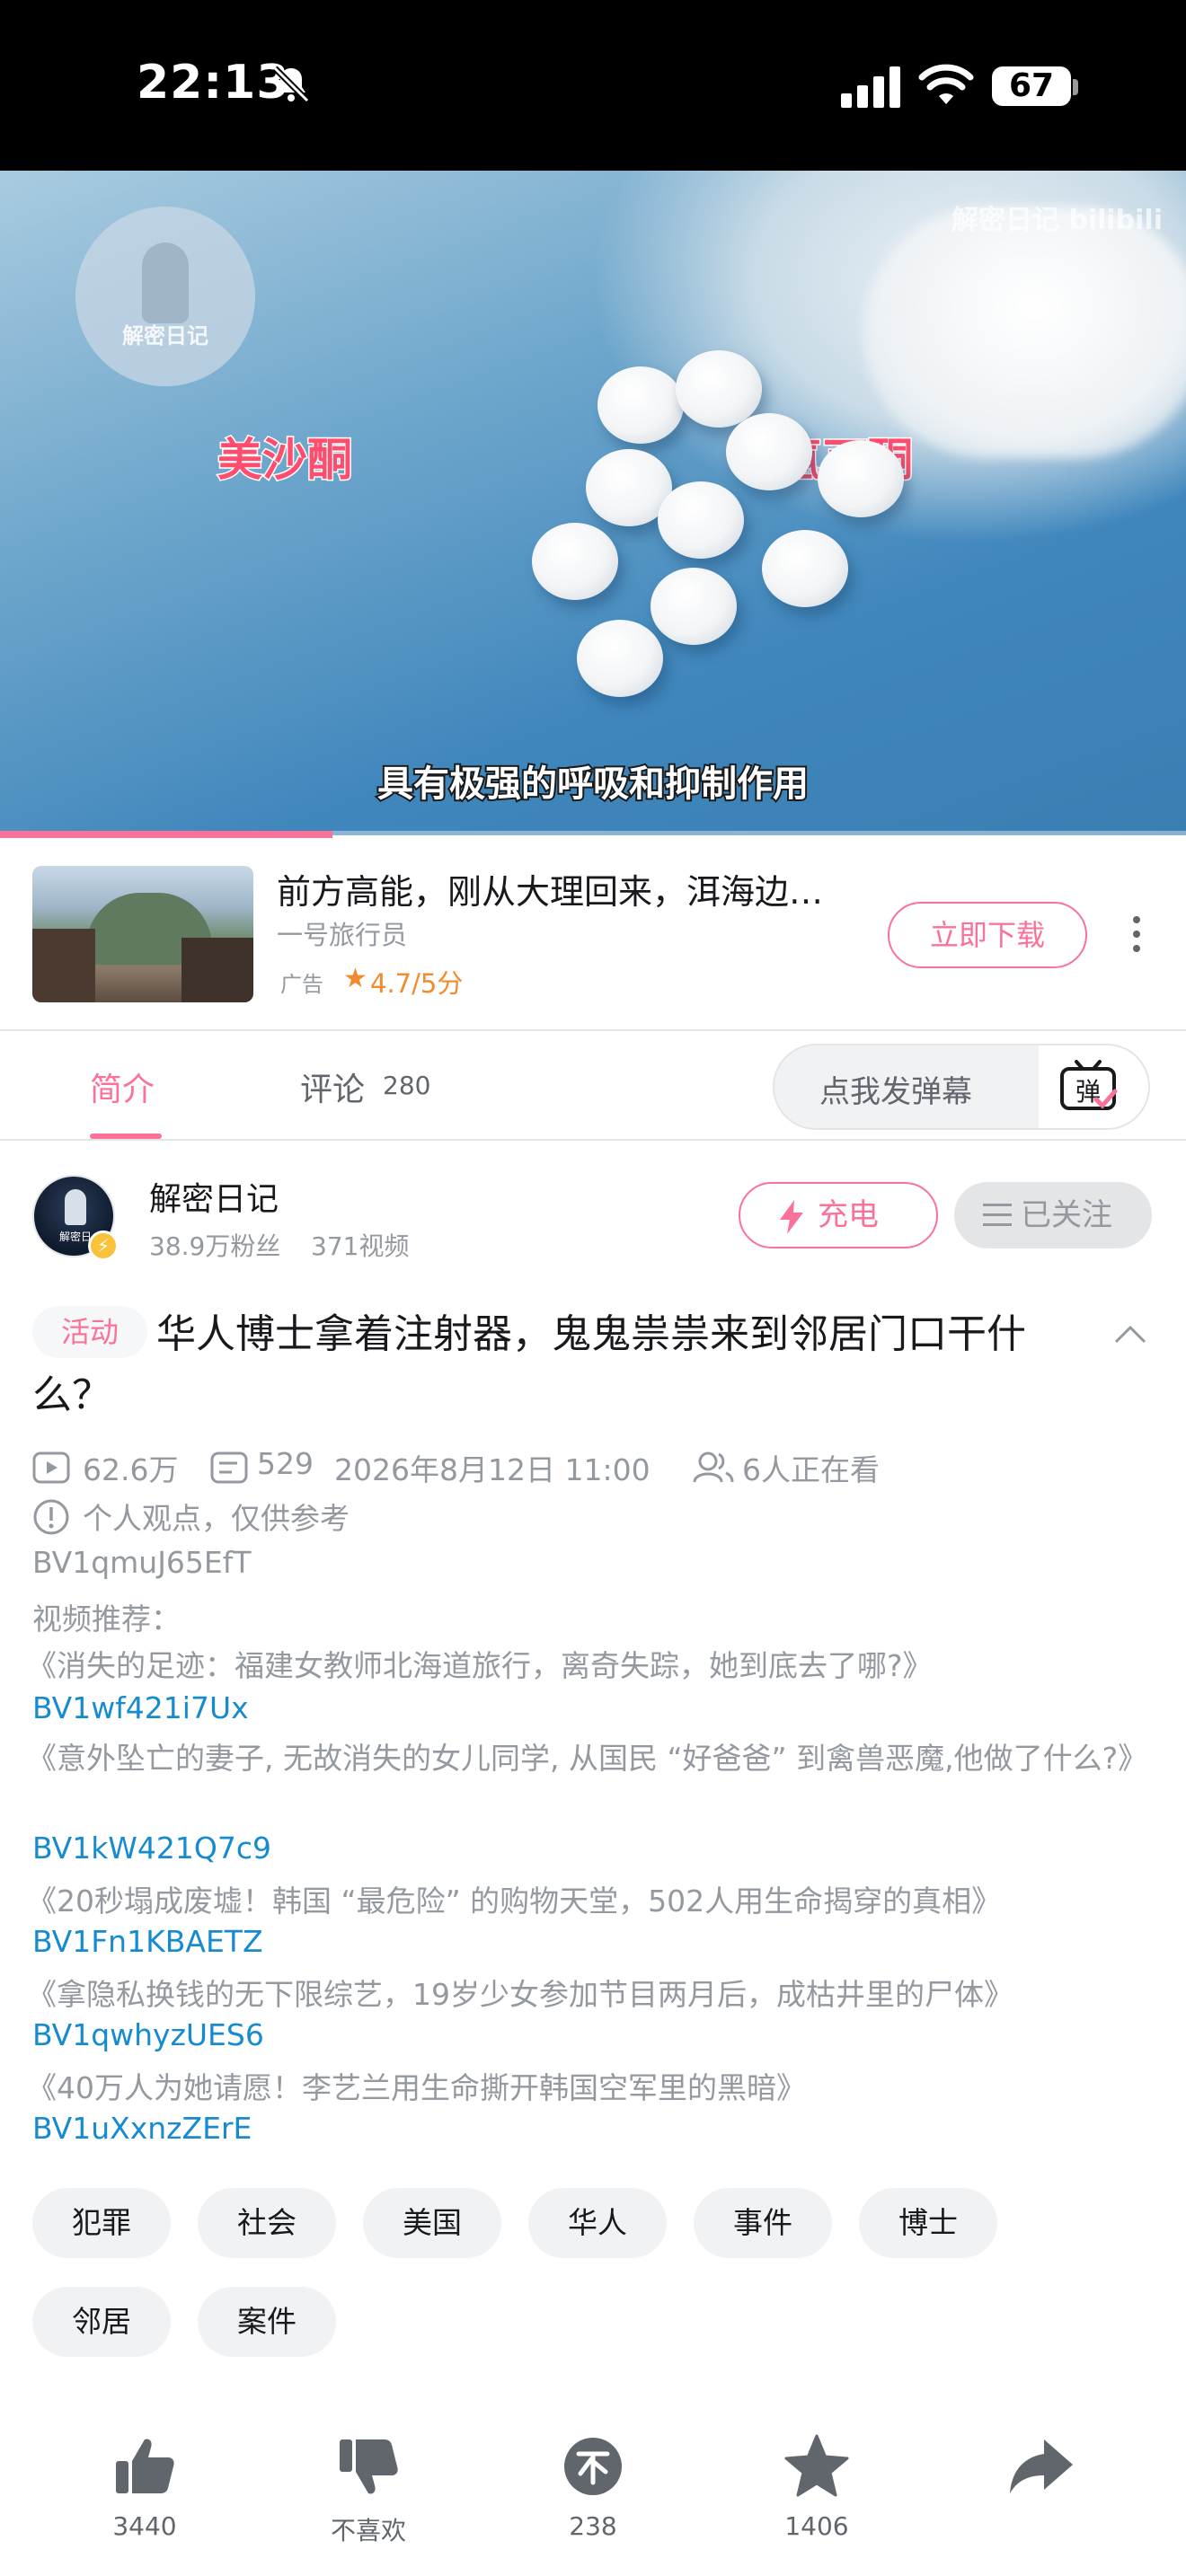  I want to click on danmaku-count: 529, so click(285, 1463).